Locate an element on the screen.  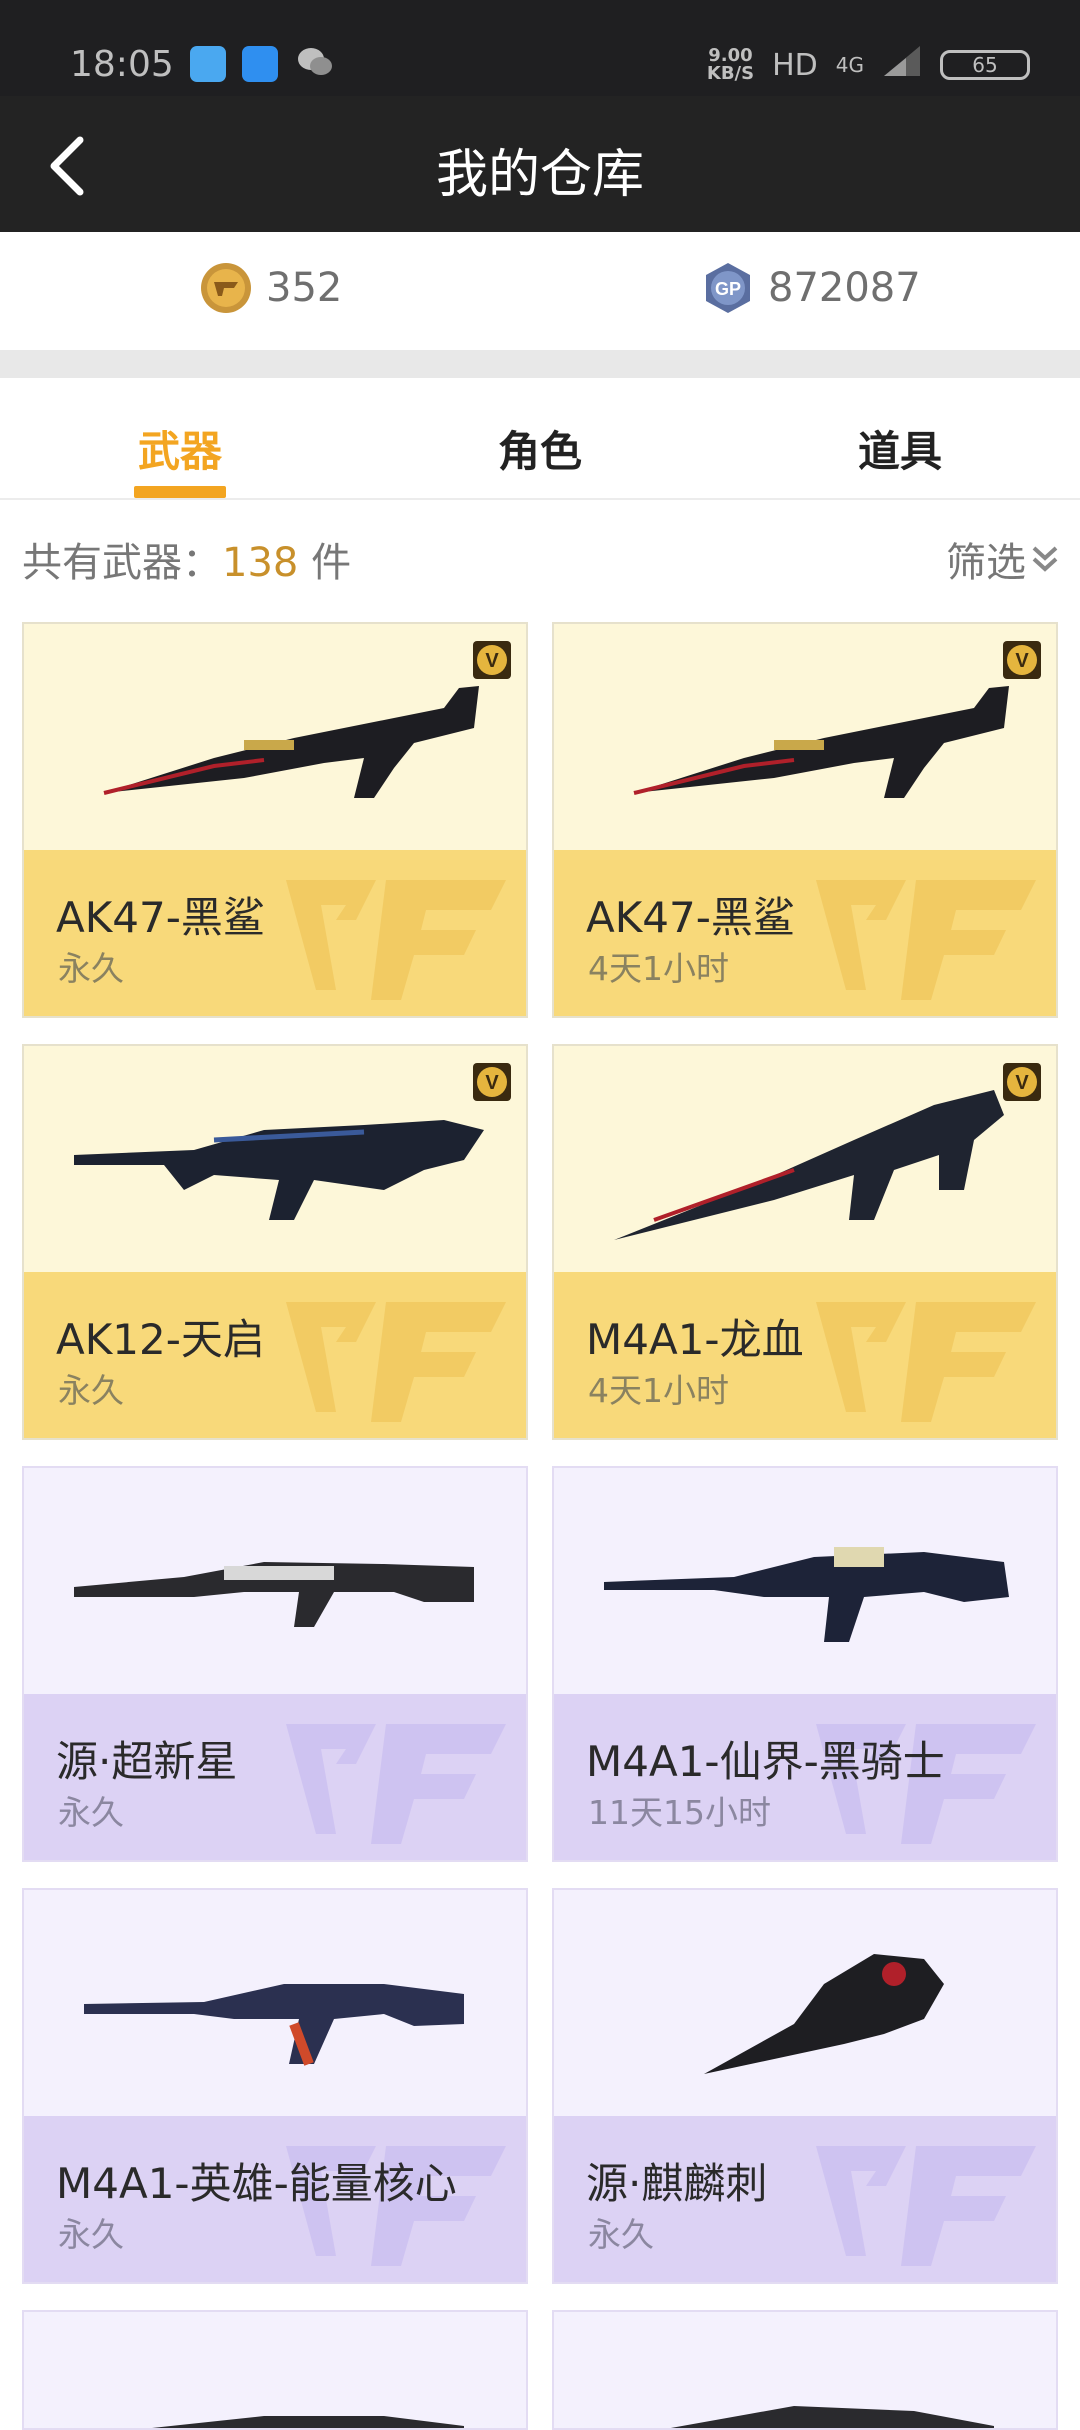
gp-balance: GP 872087 is located at coordinates (811, 288).